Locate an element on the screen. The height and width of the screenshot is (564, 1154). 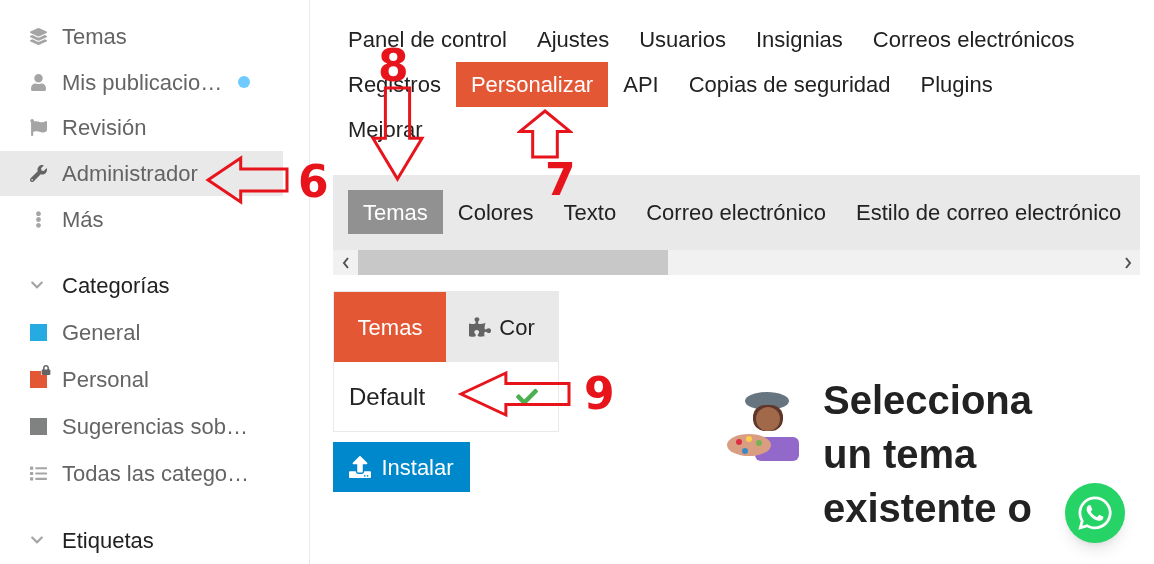
admin-nav-link: Personalizar is located at coordinates (532, 84).